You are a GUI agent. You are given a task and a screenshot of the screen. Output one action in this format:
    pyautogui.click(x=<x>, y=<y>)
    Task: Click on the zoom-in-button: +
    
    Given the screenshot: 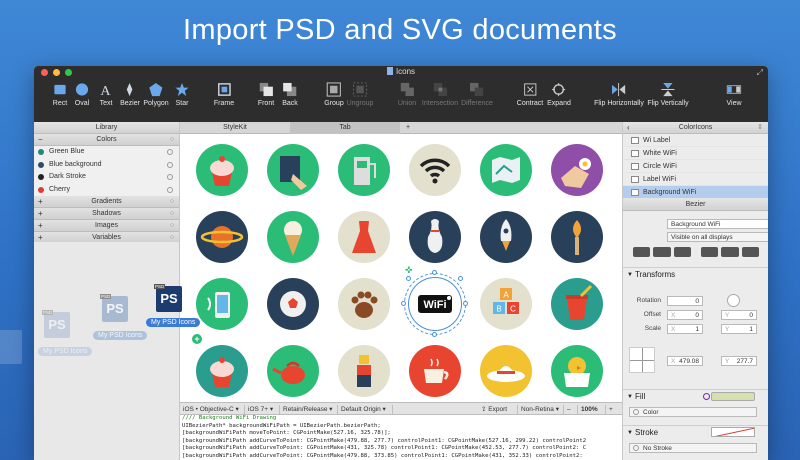 What is the action you would take?
    pyautogui.click(x=613, y=409)
    